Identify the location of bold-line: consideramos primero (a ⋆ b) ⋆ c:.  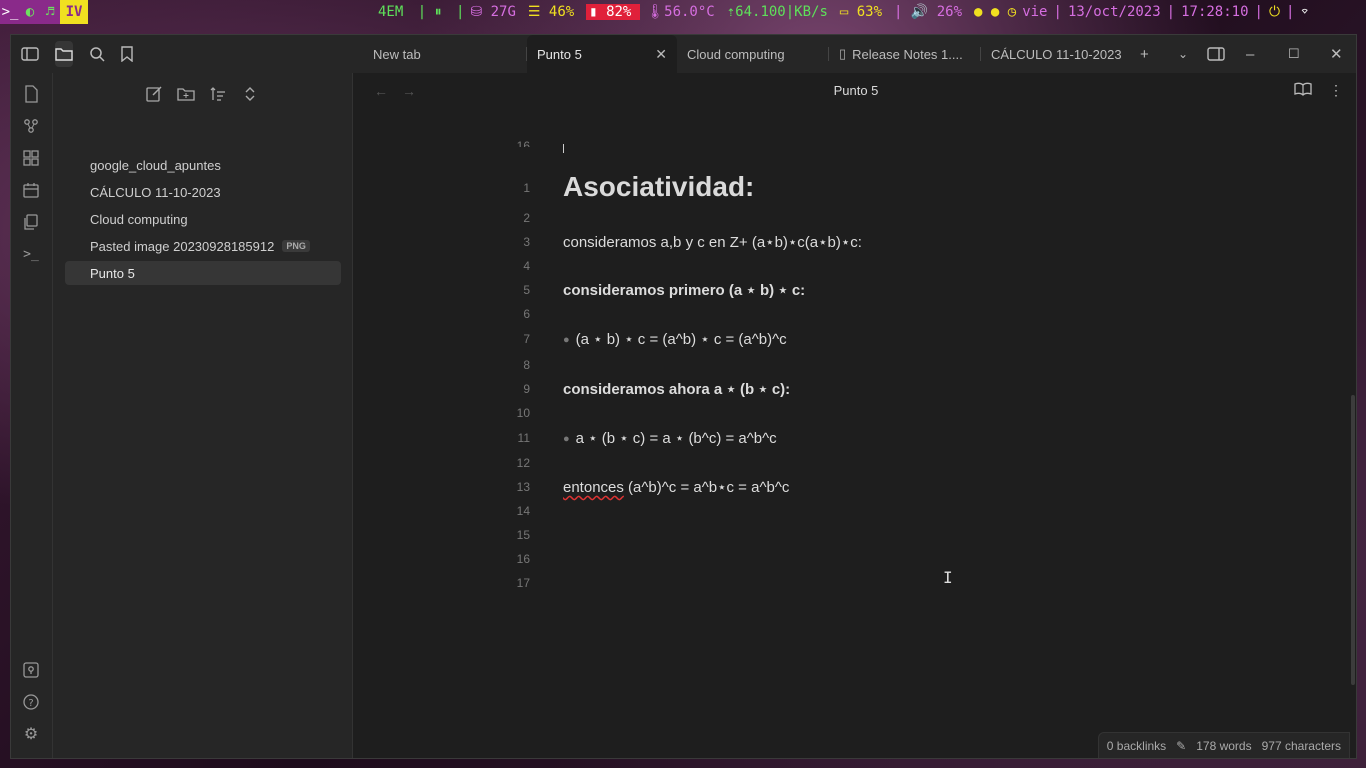
(684, 290).